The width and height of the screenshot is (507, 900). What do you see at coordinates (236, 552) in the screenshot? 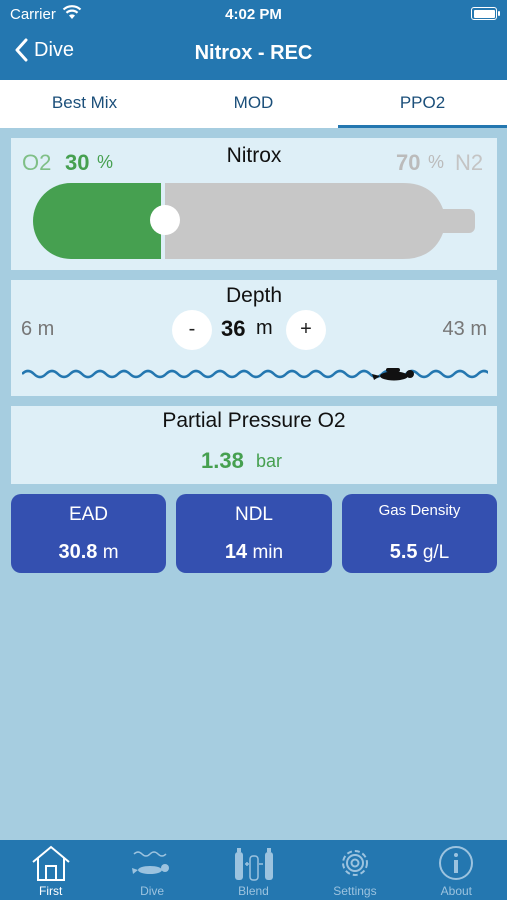
I see `ndl-value: 14` at bounding box center [236, 552].